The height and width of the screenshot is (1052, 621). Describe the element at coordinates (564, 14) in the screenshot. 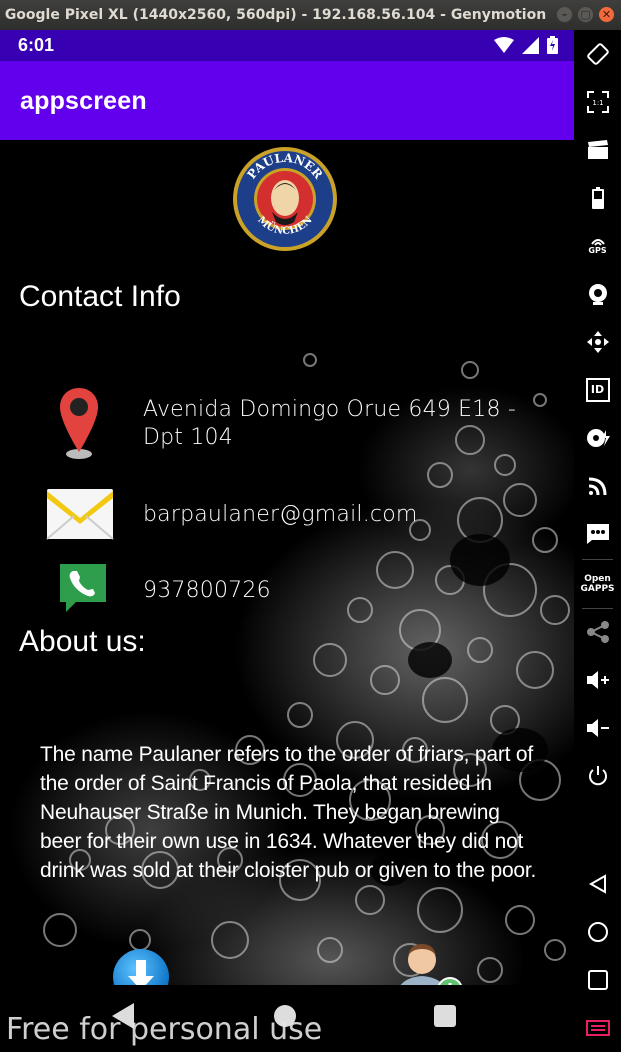

I see `minimize-button: –` at that location.